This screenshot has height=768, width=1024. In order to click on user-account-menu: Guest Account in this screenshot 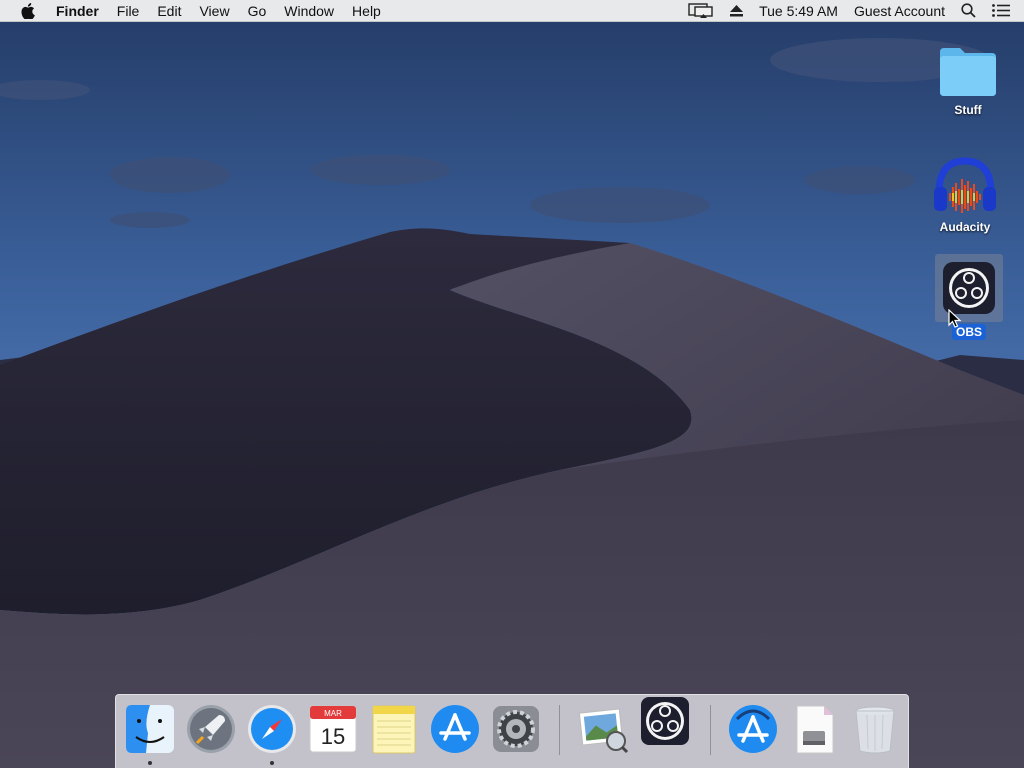, I will do `click(899, 11)`.